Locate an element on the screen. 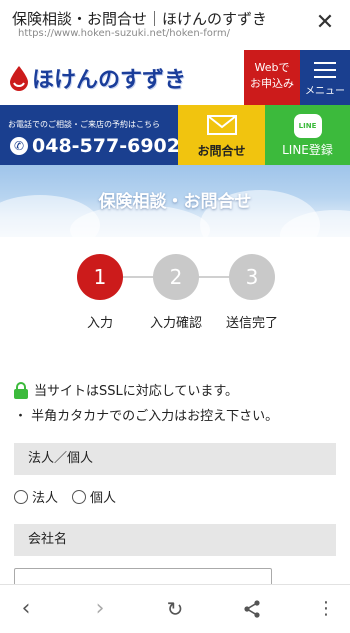  step-1-circle: 1 is located at coordinates (100, 277).